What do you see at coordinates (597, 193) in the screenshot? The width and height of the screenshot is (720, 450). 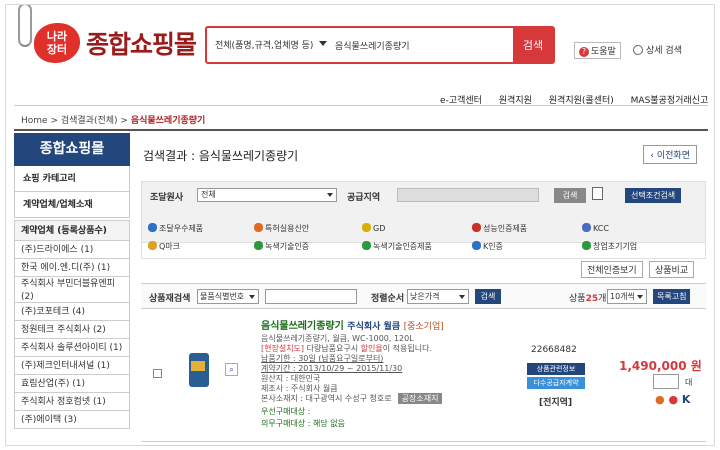 I see `calendar-icon` at bounding box center [597, 193].